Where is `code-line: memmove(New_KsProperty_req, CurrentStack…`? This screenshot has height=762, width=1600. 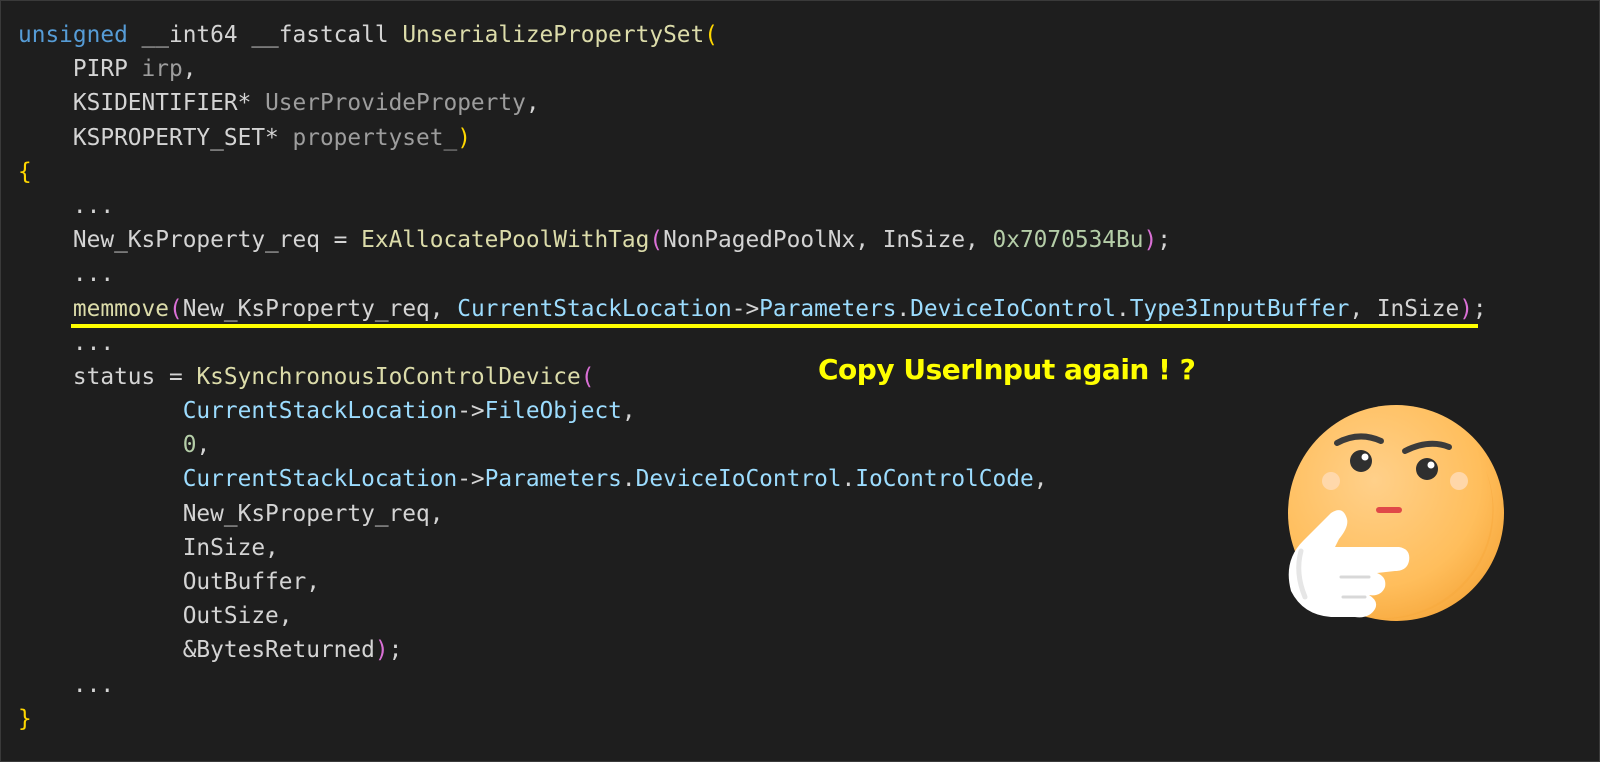 code-line: memmove(New_KsProperty_req, CurrentStack… is located at coordinates (752, 309).